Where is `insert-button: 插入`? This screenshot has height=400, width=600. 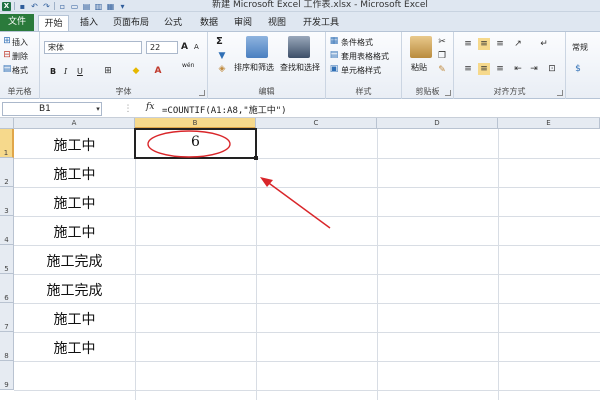
insert-button: 插入 is located at coordinates (20, 42).